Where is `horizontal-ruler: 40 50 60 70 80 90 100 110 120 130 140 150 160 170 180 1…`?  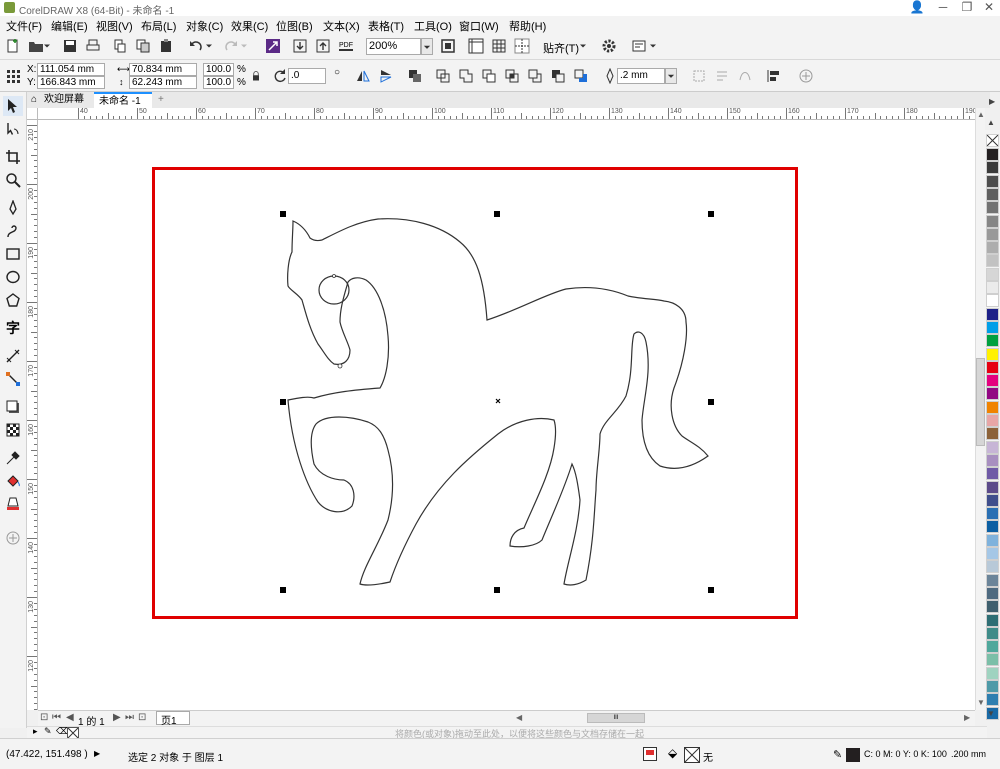
horizontal-ruler: 40 50 60 70 80 90 100 110 120 130 140 150 160 170 180 1… is located at coordinates (506, 114).